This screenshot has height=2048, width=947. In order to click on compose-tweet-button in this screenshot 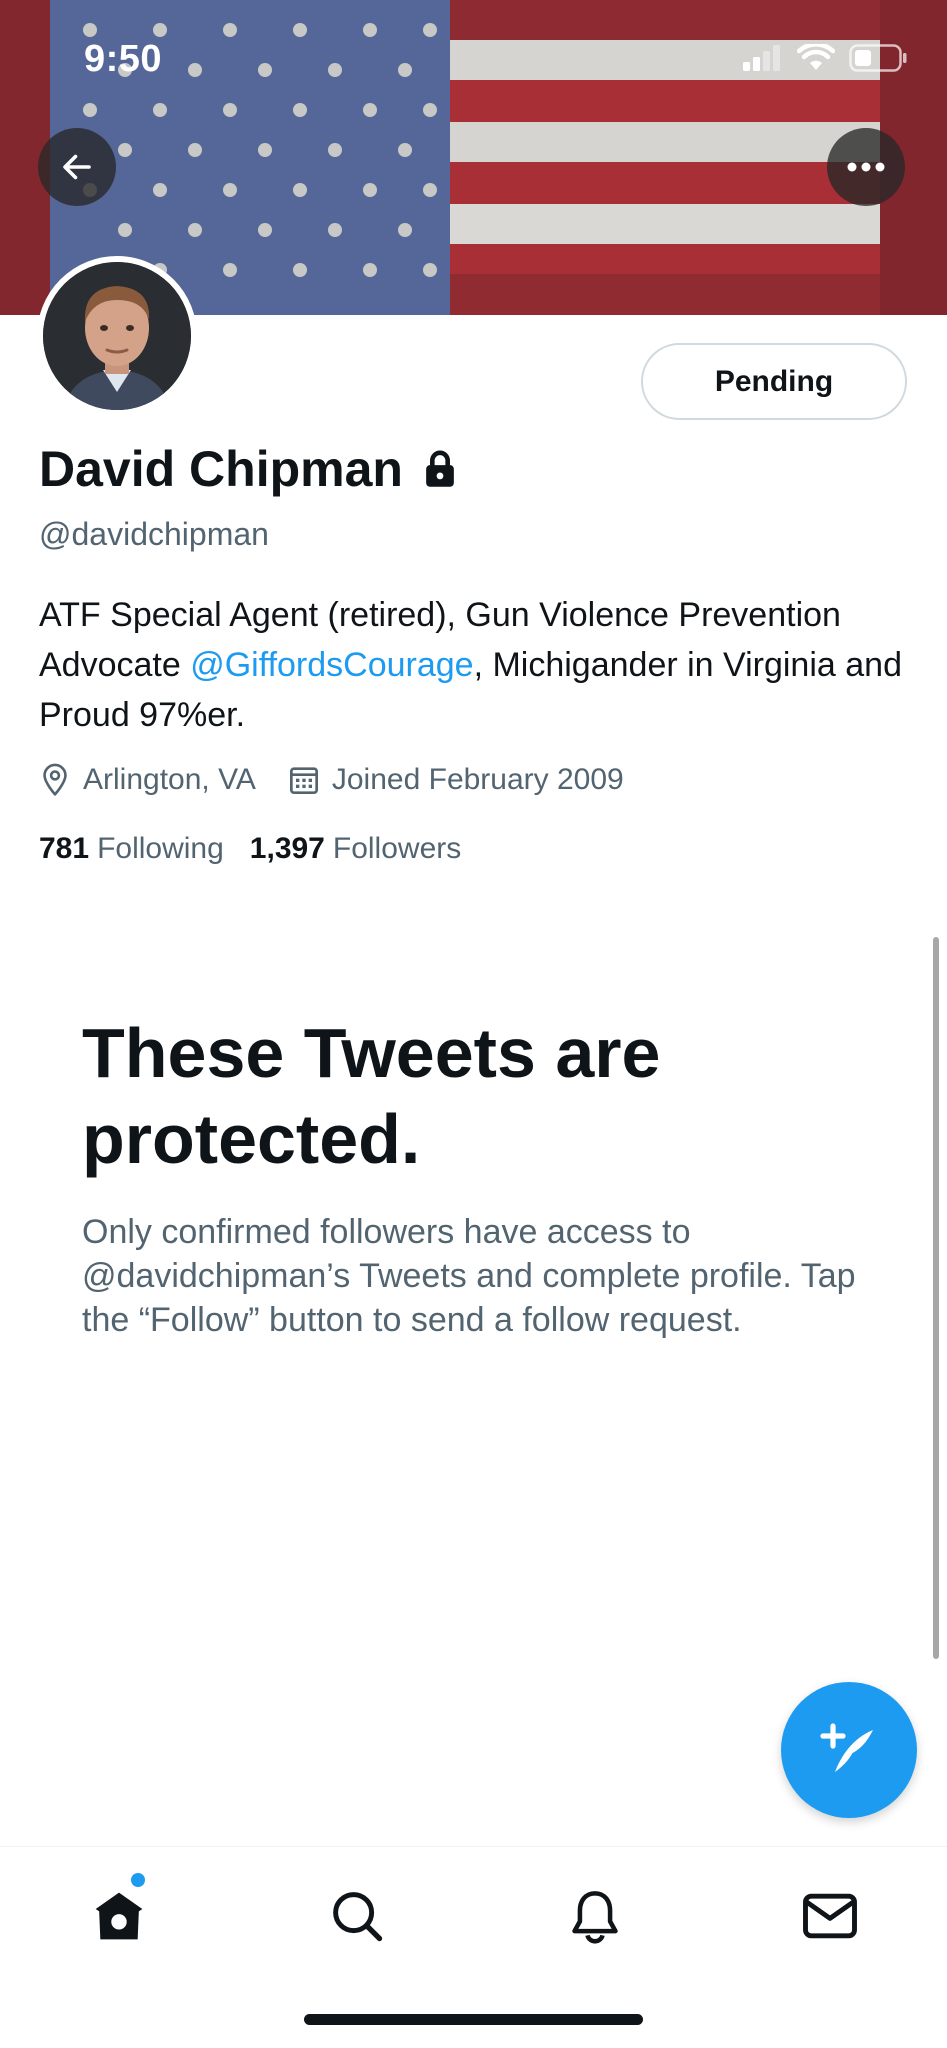, I will do `click(849, 1750)`.